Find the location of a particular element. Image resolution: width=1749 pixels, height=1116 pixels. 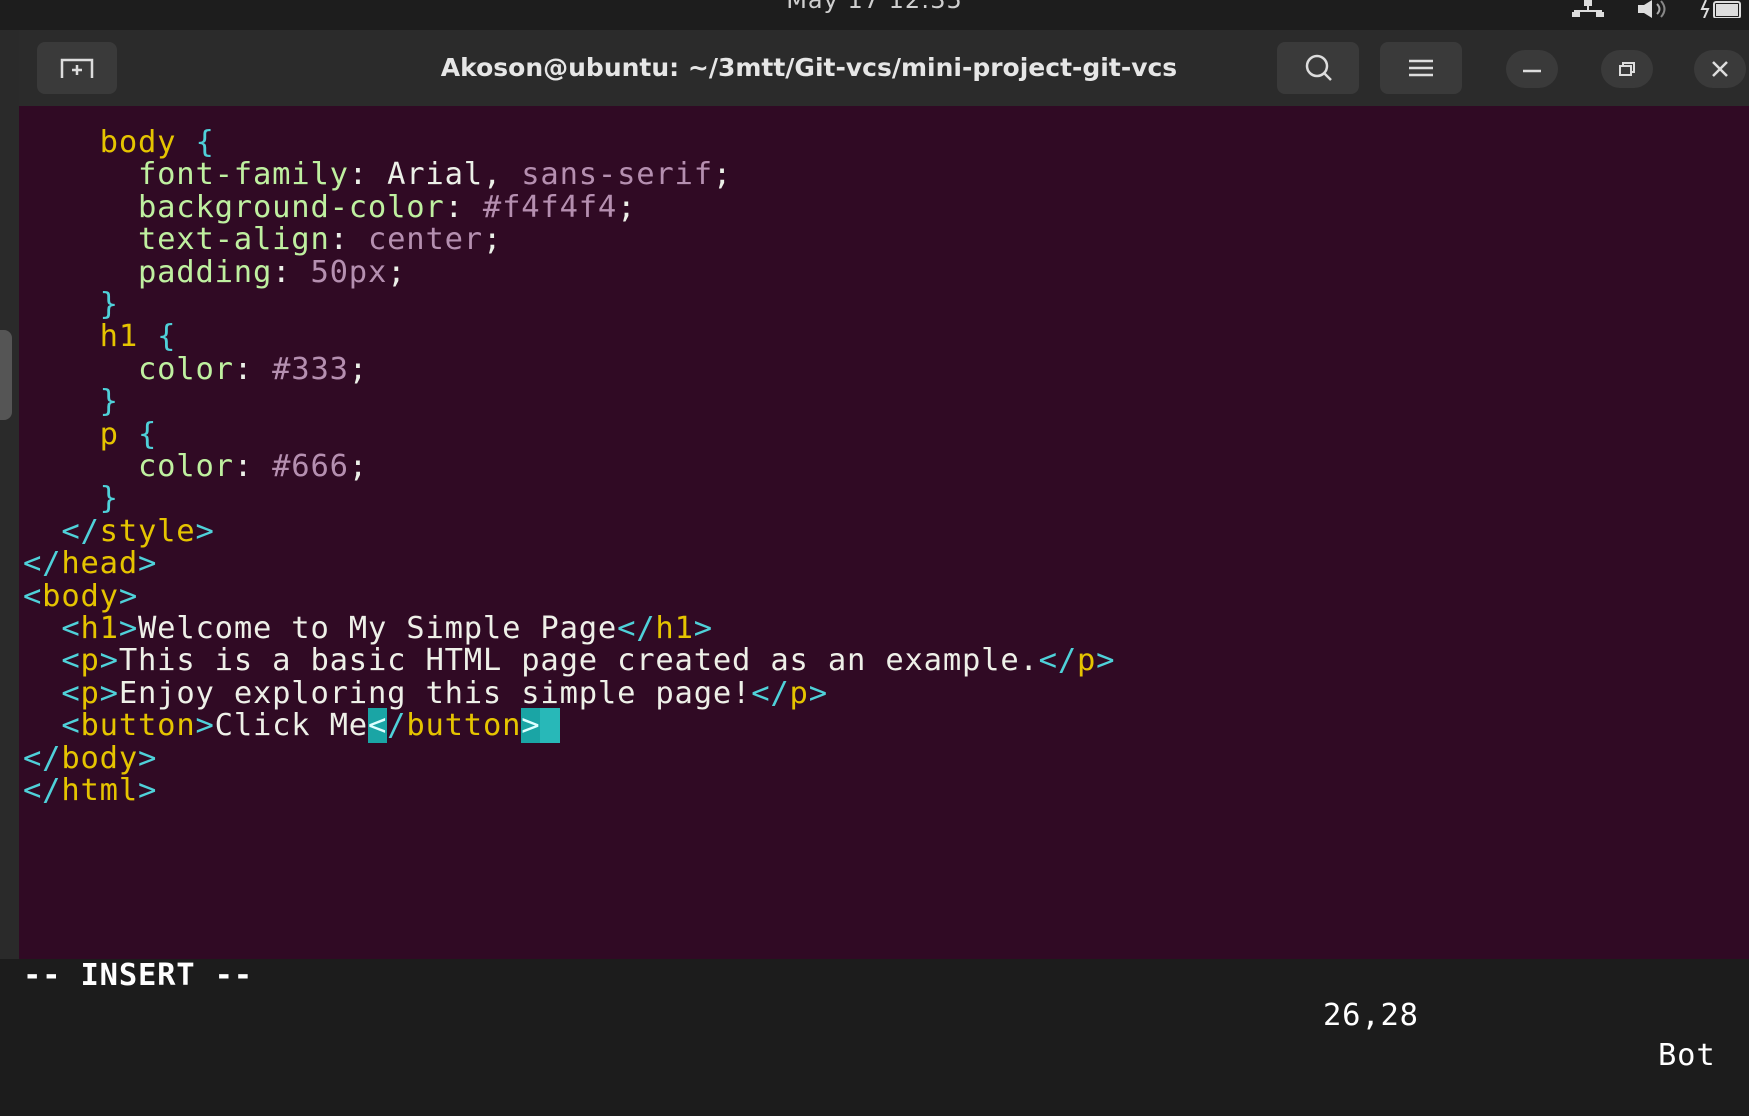

close-icon is located at coordinates (1720, 69).